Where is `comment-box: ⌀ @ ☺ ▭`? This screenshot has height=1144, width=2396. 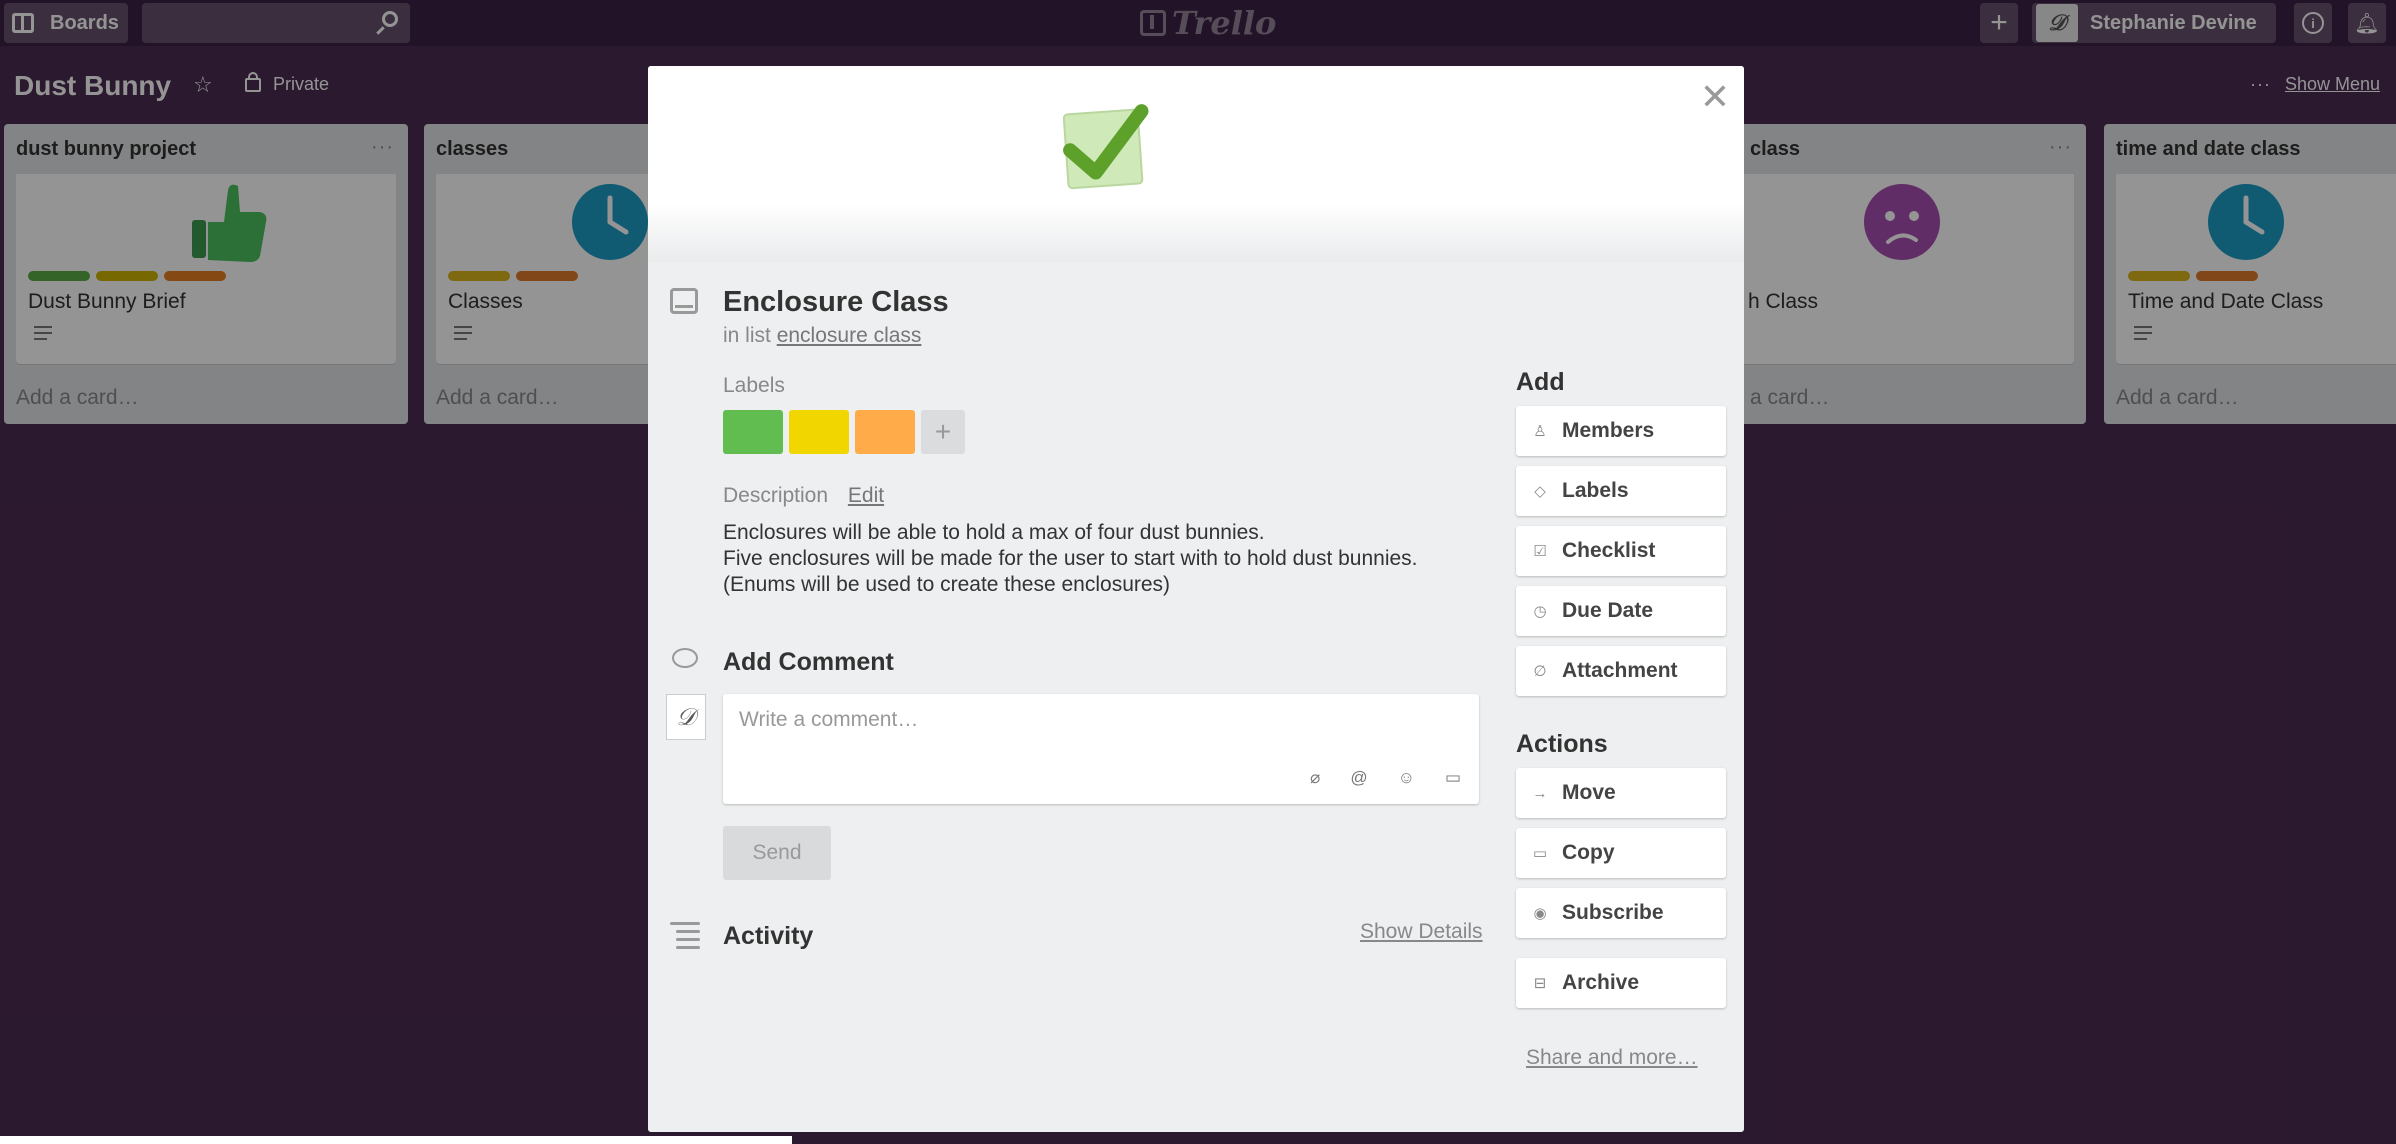
comment-box: ⌀ @ ☺ ▭ is located at coordinates (1101, 749).